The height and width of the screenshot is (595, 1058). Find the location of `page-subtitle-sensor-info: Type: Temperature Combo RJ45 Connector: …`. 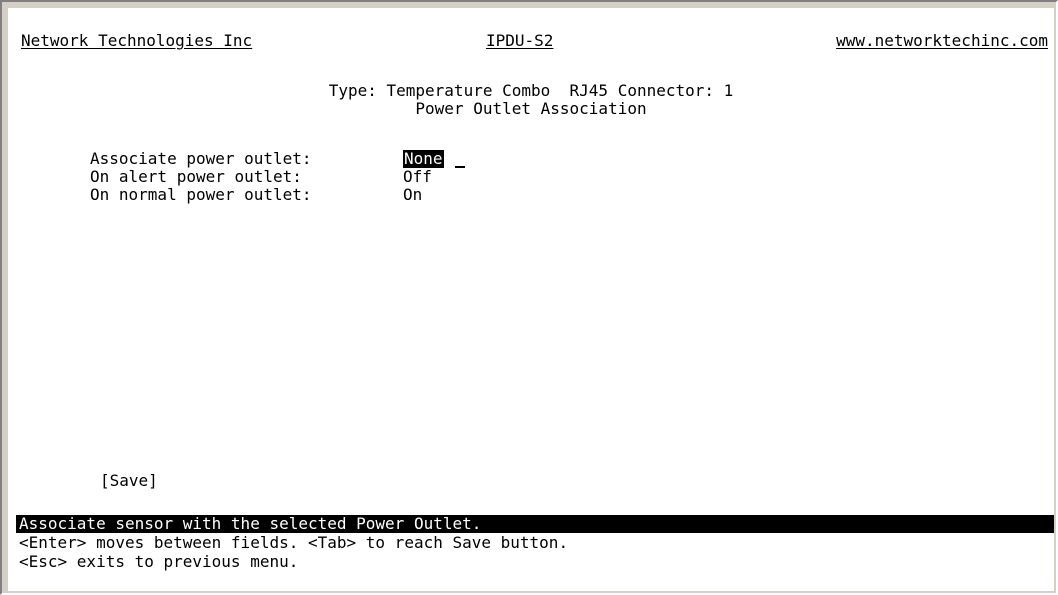

page-subtitle-sensor-info: Type: Temperature Combo RJ45 Connector: … is located at coordinates (531, 90).